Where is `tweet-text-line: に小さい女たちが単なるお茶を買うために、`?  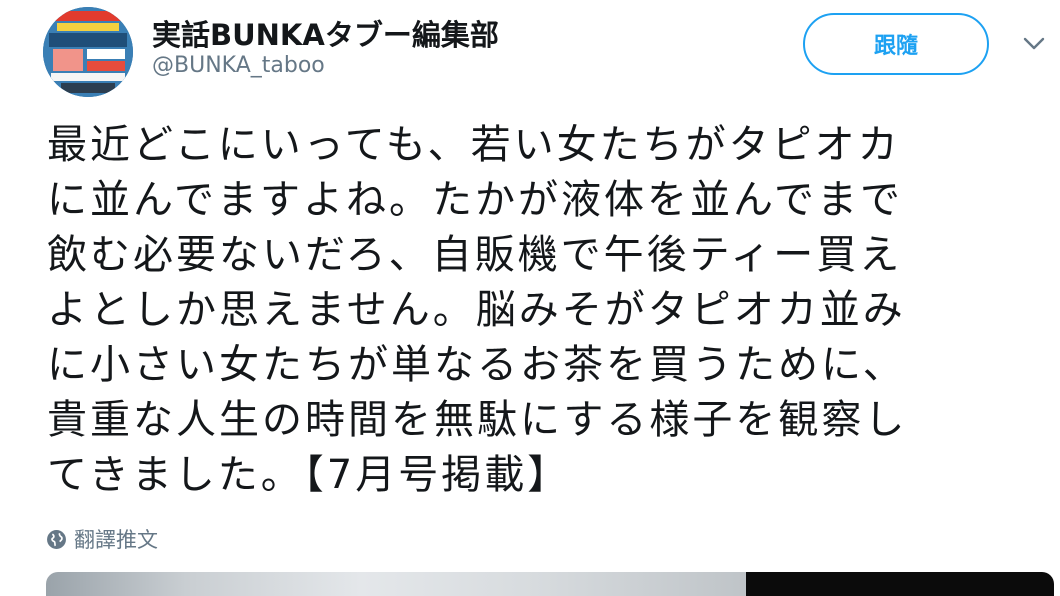
tweet-text-line: に小さい女たちが単なるお茶を買うために、 is located at coordinates (476, 365).